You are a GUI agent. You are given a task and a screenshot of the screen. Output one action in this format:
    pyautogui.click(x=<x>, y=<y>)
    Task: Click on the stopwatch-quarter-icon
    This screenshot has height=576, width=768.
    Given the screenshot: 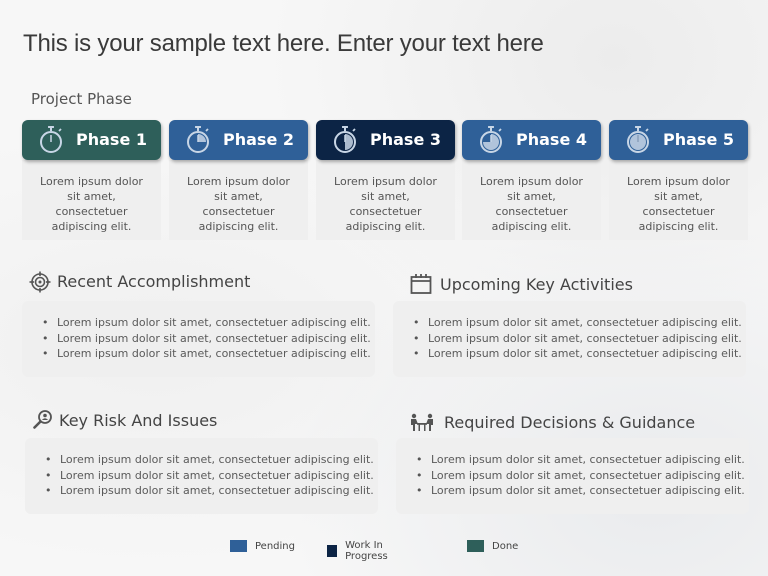 What is the action you would take?
    pyautogui.click(x=198, y=139)
    